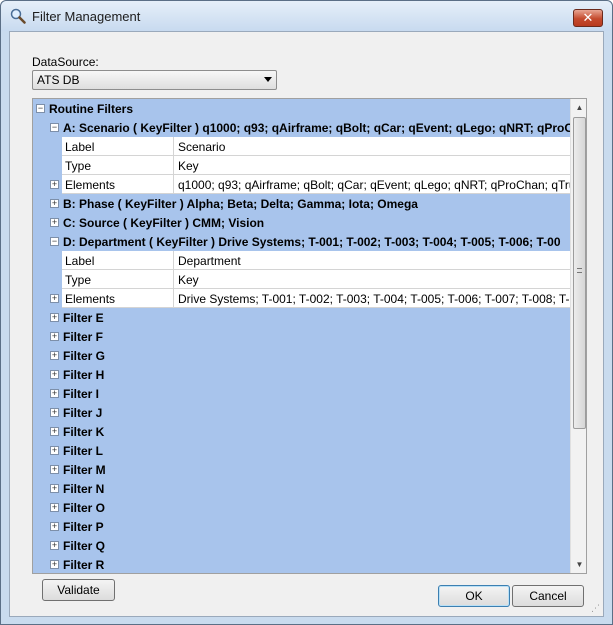 The image size is (613, 625). I want to click on category-label: Routine Filters, so click(91, 109).